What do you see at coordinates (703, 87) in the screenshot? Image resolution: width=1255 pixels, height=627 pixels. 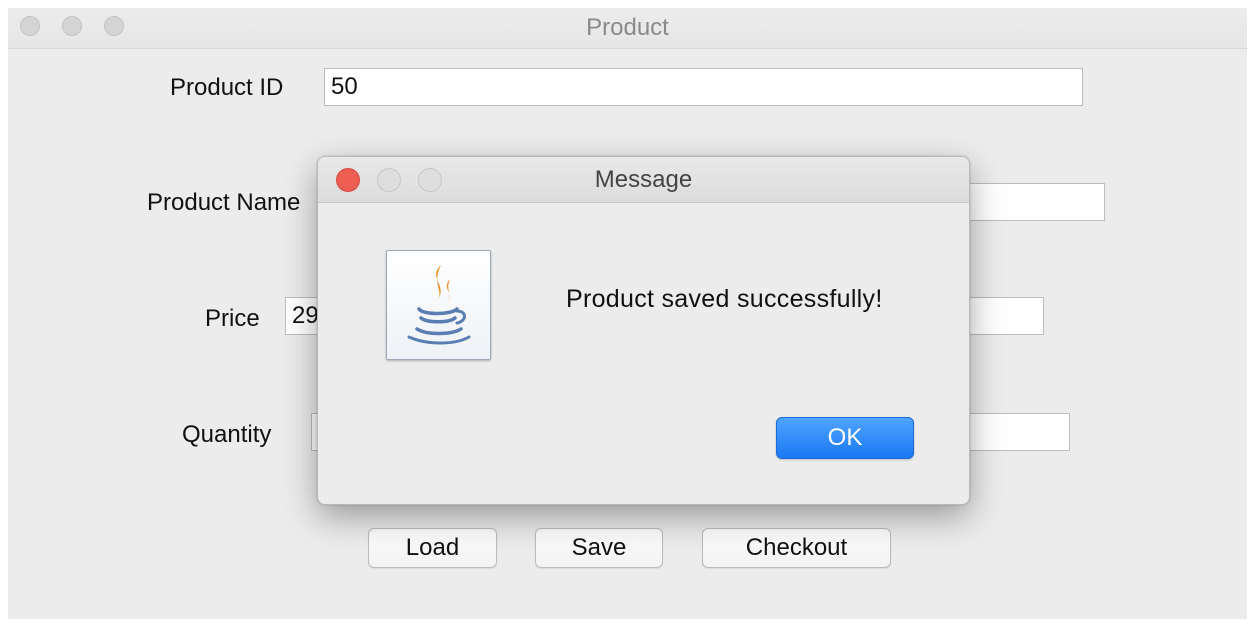 I see `product-id-field: 50` at bounding box center [703, 87].